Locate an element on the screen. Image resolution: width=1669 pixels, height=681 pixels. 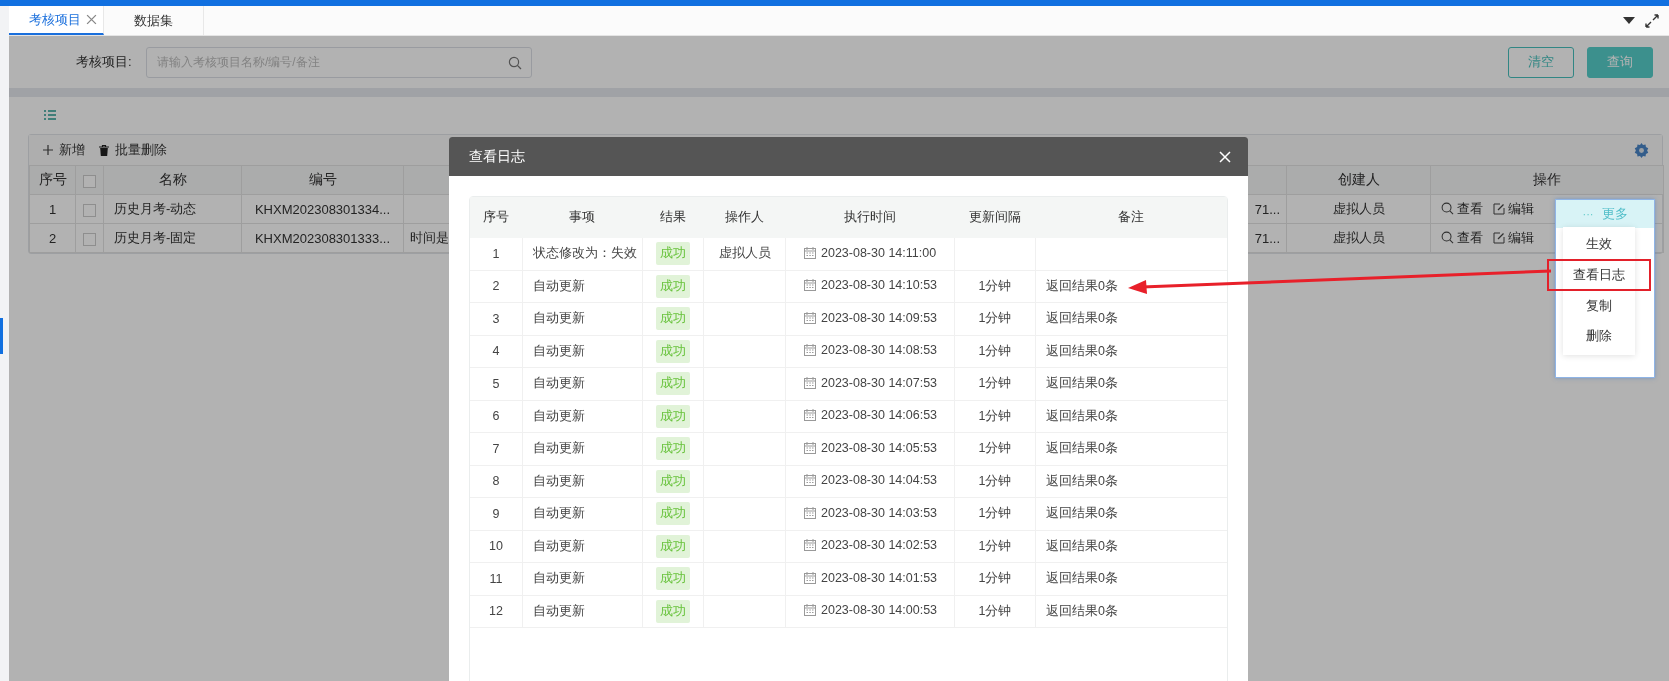
table-cell: 1 is located at coordinates (496, 254).